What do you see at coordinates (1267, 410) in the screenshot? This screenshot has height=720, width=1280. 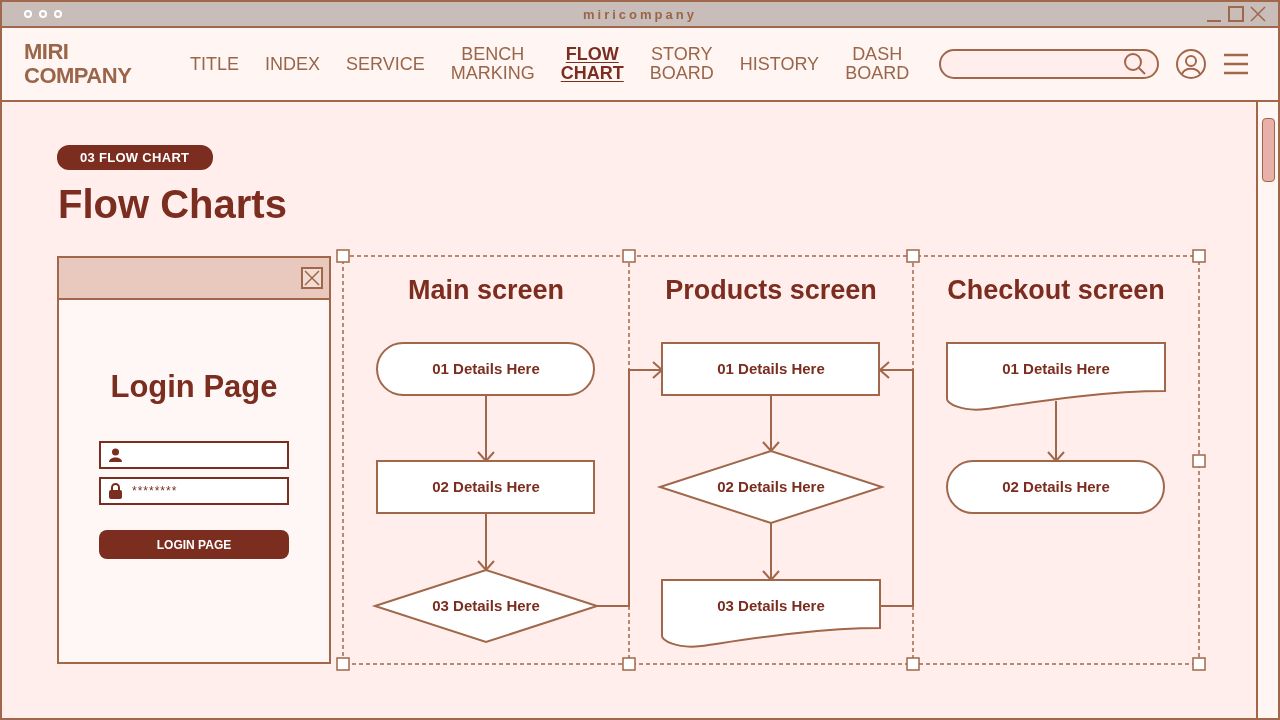 I see `scrollbar` at bounding box center [1267, 410].